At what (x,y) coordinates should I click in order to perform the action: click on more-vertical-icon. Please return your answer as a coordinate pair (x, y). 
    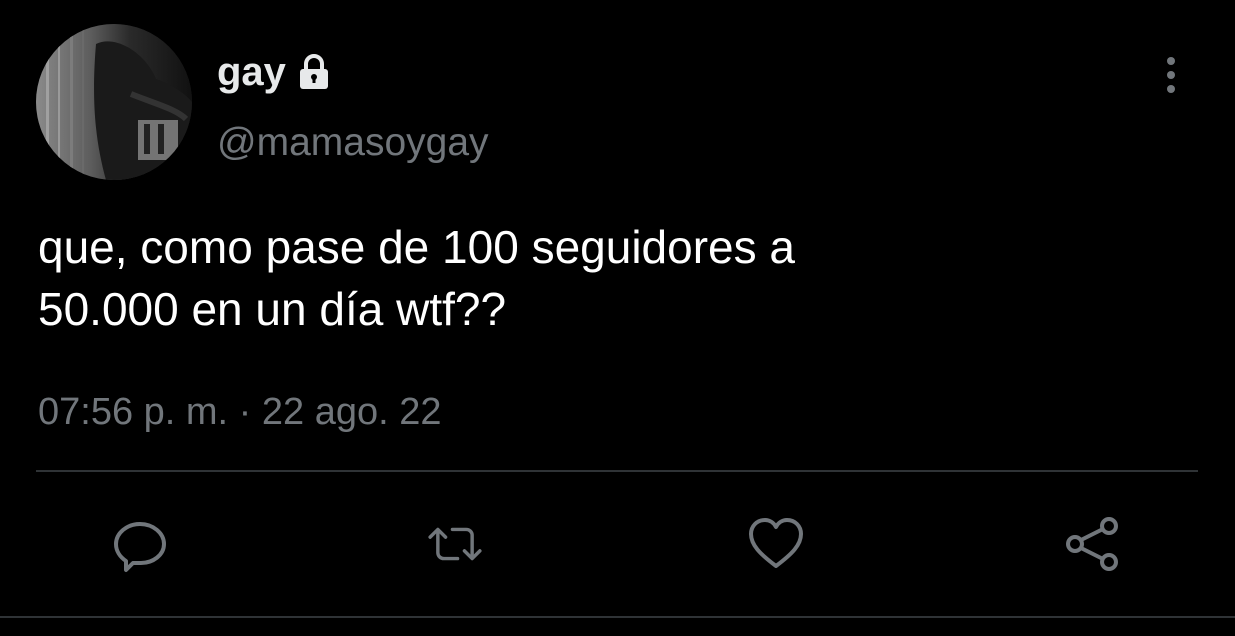
    Looking at the image, I should click on (1171, 75).